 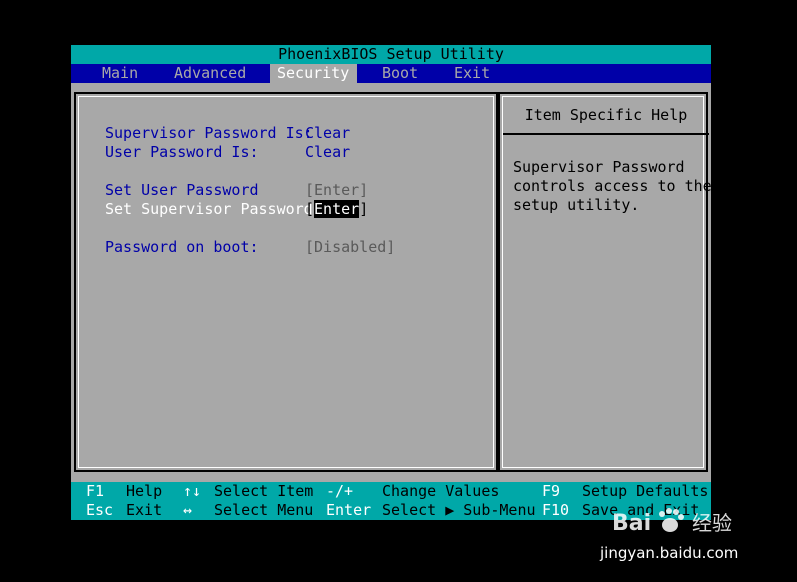 I want to click on menu-main: Main, so click(x=120, y=73).